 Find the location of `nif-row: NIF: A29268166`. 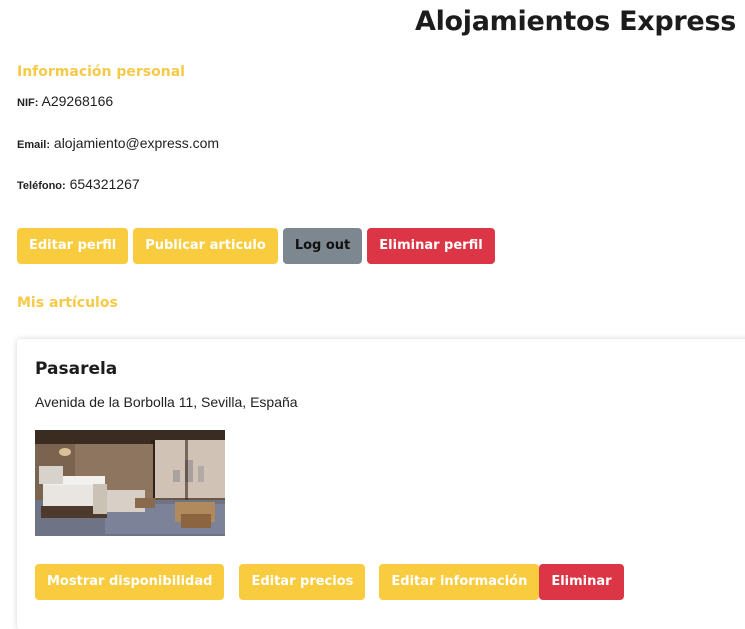

nif-row: NIF: A29268166 is located at coordinates (65, 101).